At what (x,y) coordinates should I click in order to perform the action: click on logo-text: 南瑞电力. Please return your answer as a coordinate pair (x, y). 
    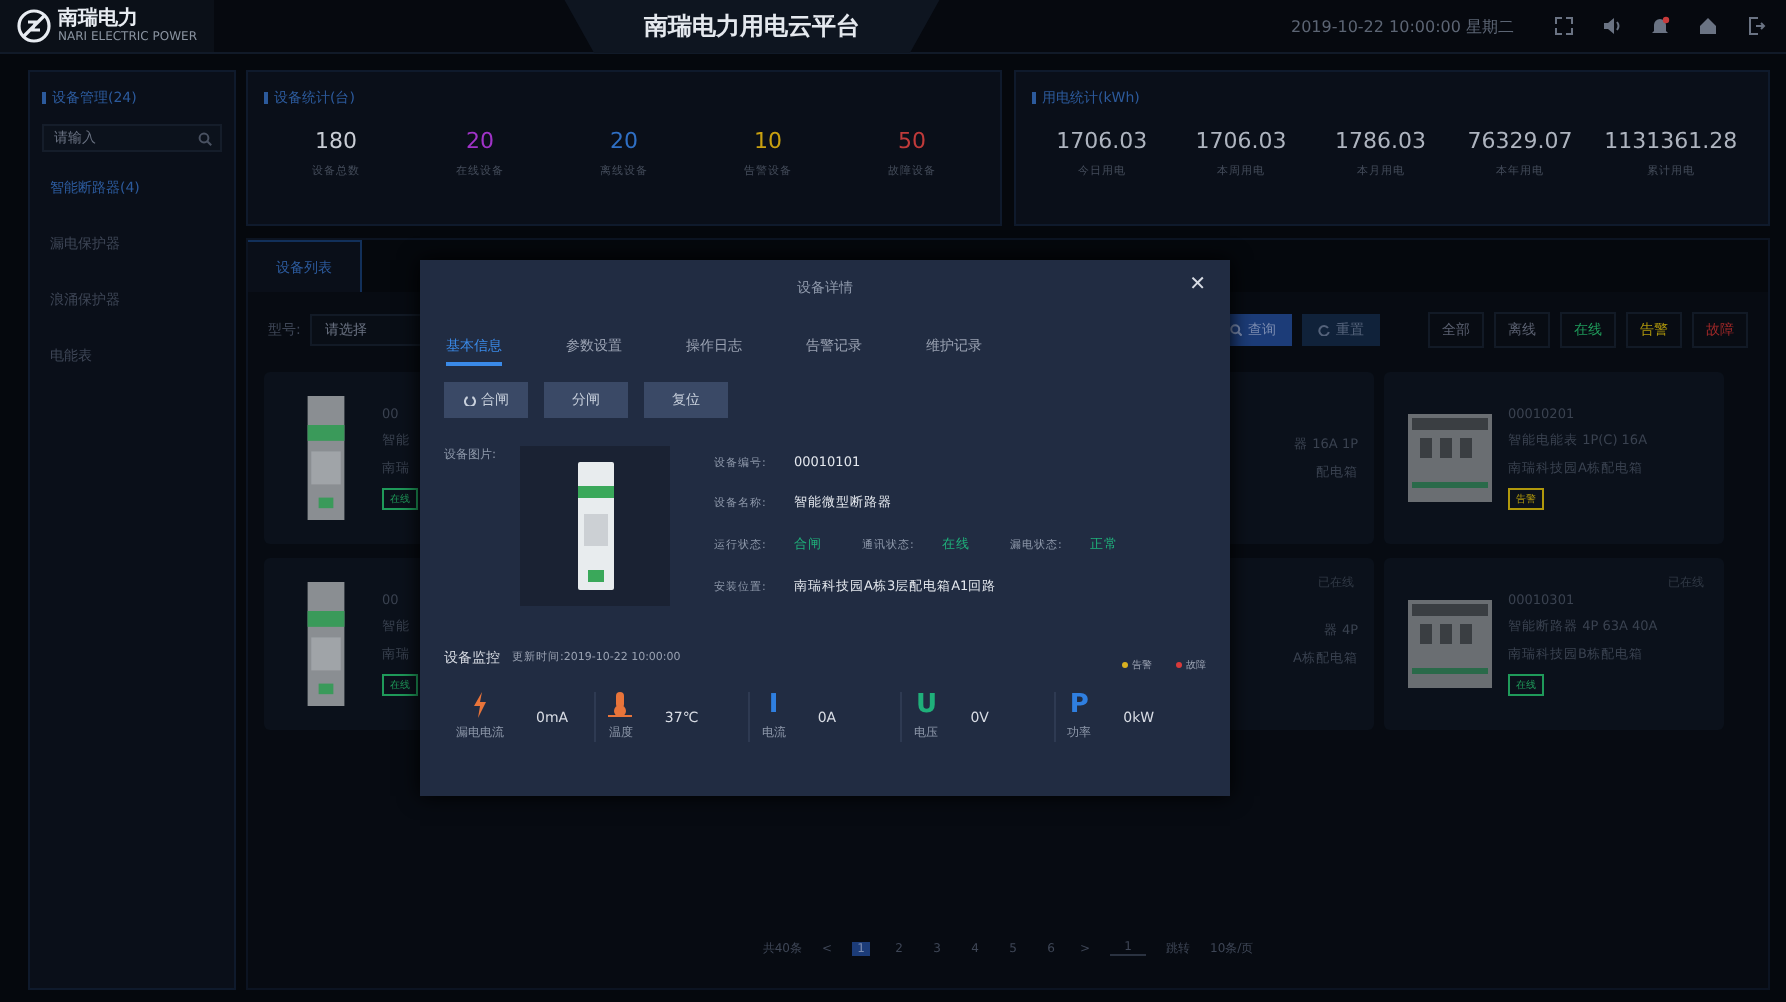
    Looking at the image, I should click on (99, 19).